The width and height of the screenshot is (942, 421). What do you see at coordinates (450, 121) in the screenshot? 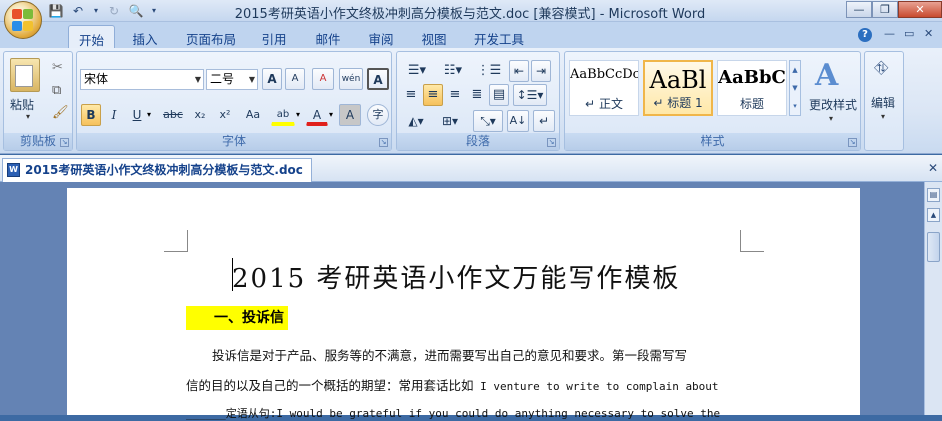
I see `borders-icon: ⊞▾` at bounding box center [450, 121].